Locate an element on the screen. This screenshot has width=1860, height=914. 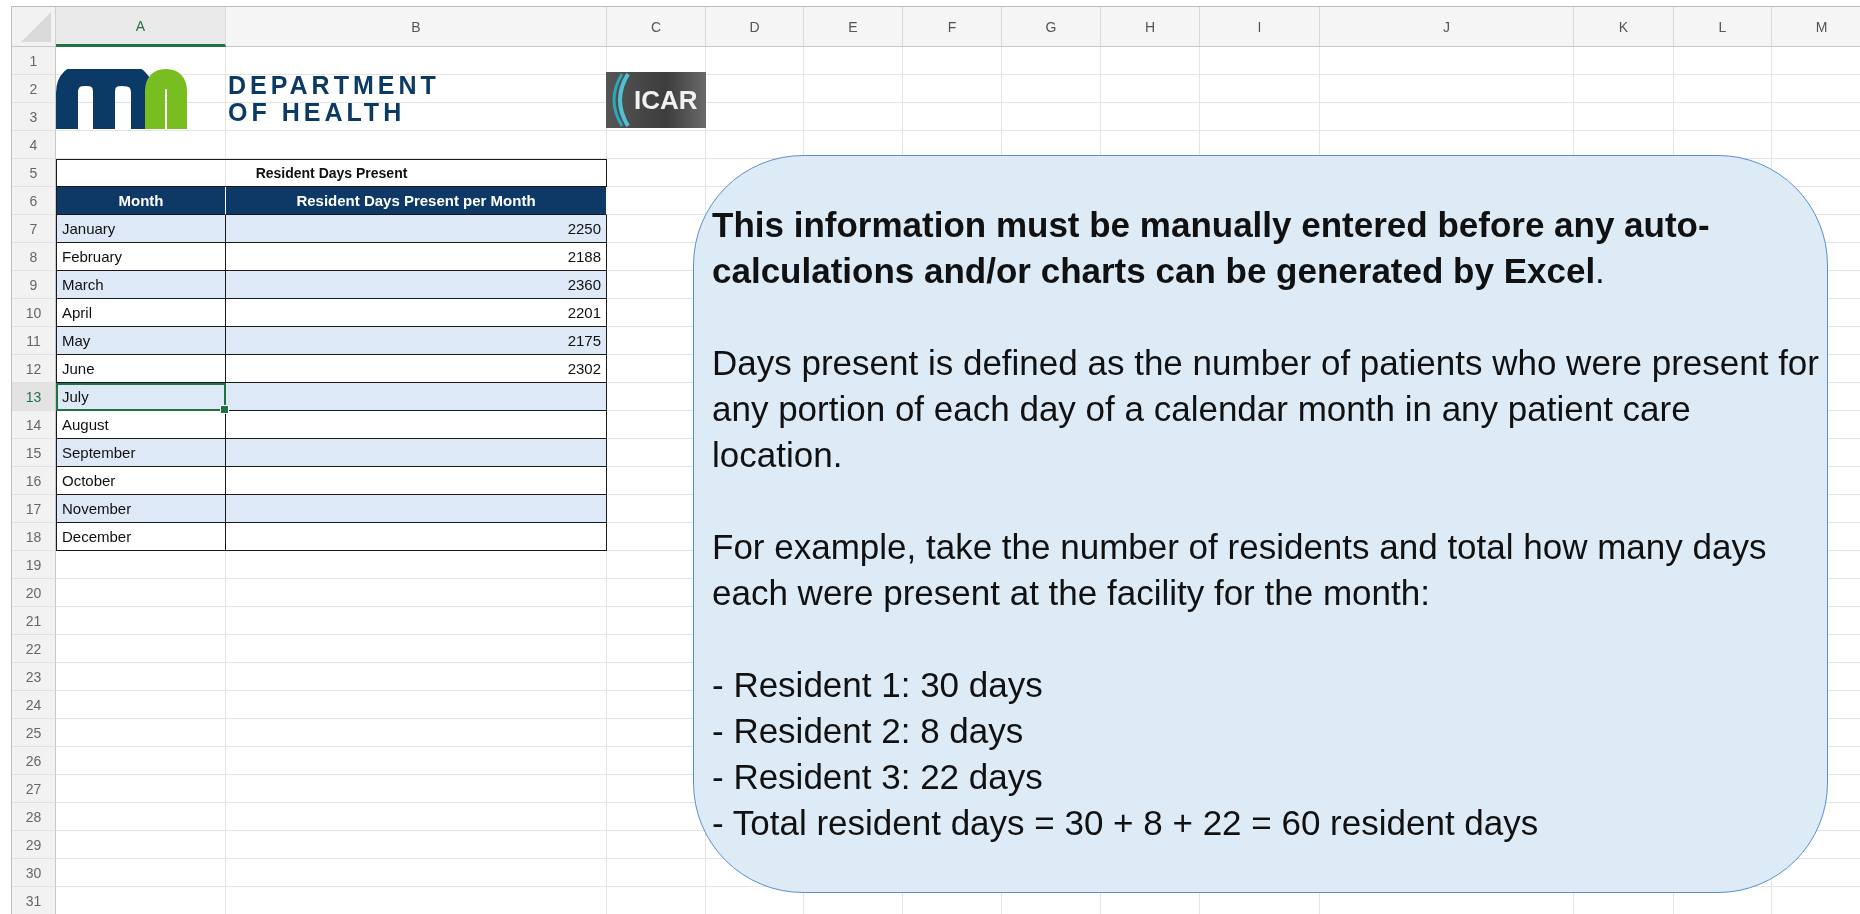
column-header: H is located at coordinates (1150, 27).